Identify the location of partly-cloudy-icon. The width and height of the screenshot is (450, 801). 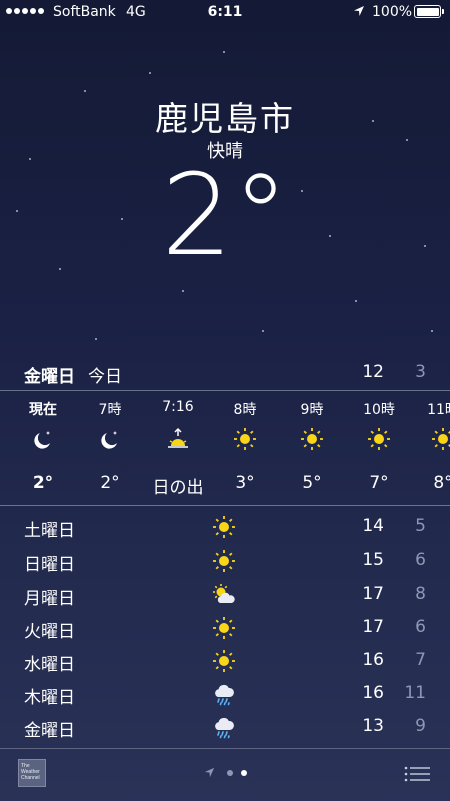
(224, 593).